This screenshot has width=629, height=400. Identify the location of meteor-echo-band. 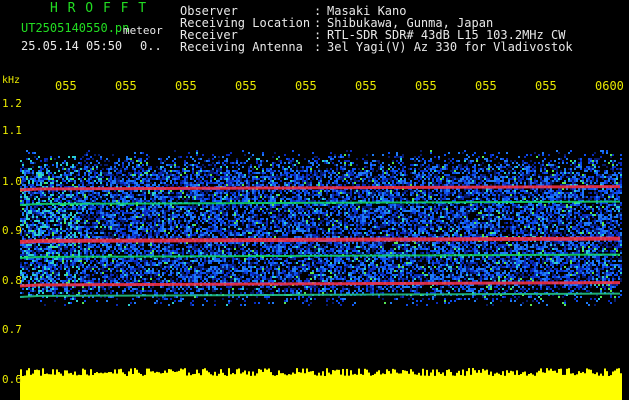
(321, 389).